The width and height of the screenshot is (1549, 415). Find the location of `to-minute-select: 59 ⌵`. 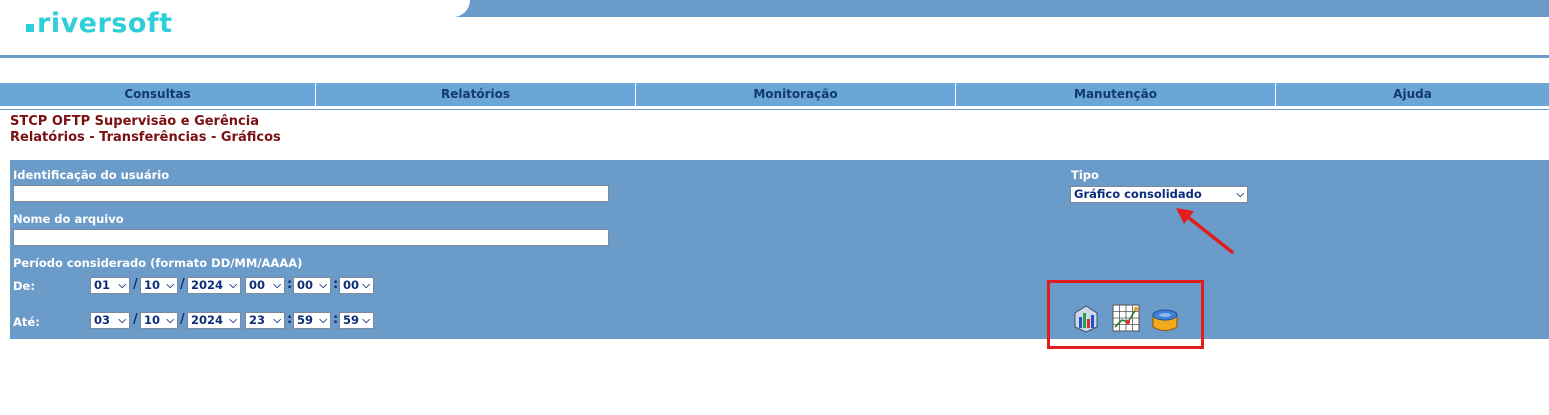

to-minute-select: 59 ⌵ is located at coordinates (312, 320).